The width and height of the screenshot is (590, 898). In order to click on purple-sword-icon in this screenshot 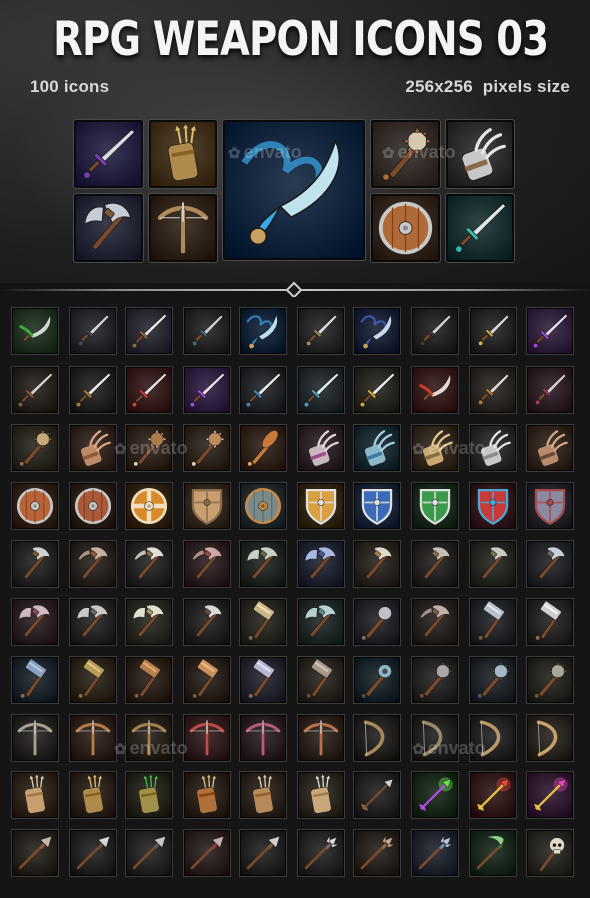, I will do `click(207, 390)`.